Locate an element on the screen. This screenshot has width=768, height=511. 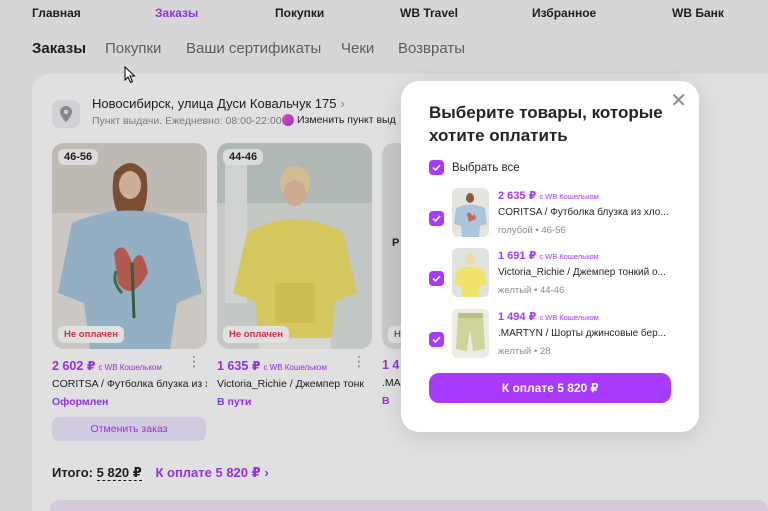
mouse-cursor-icon is located at coordinates (130, 75).